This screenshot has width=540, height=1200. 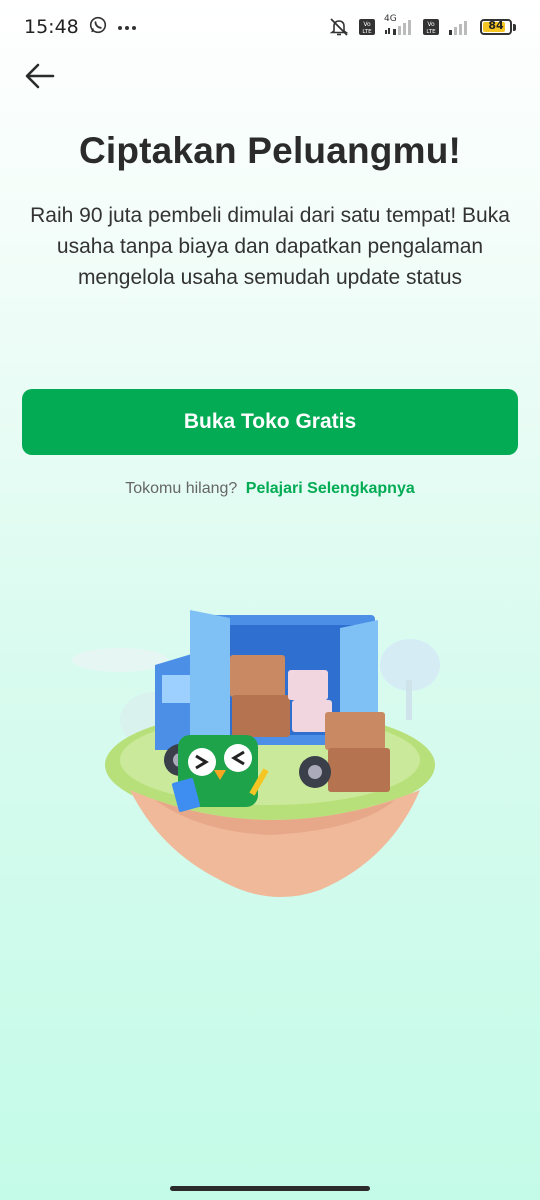 I want to click on more-dots-icon, so click(x=127, y=27).